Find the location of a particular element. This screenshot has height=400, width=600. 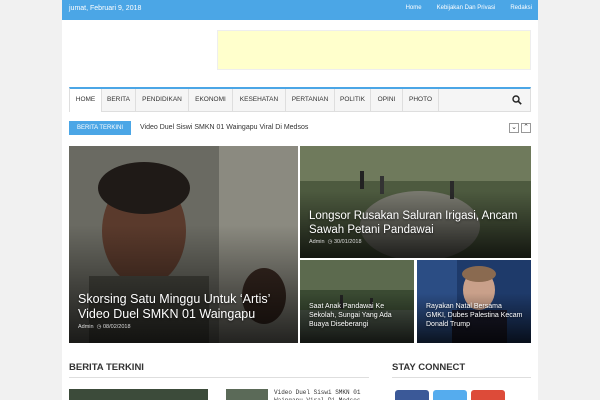

ticker-down-button: ⌄ is located at coordinates (514, 128).